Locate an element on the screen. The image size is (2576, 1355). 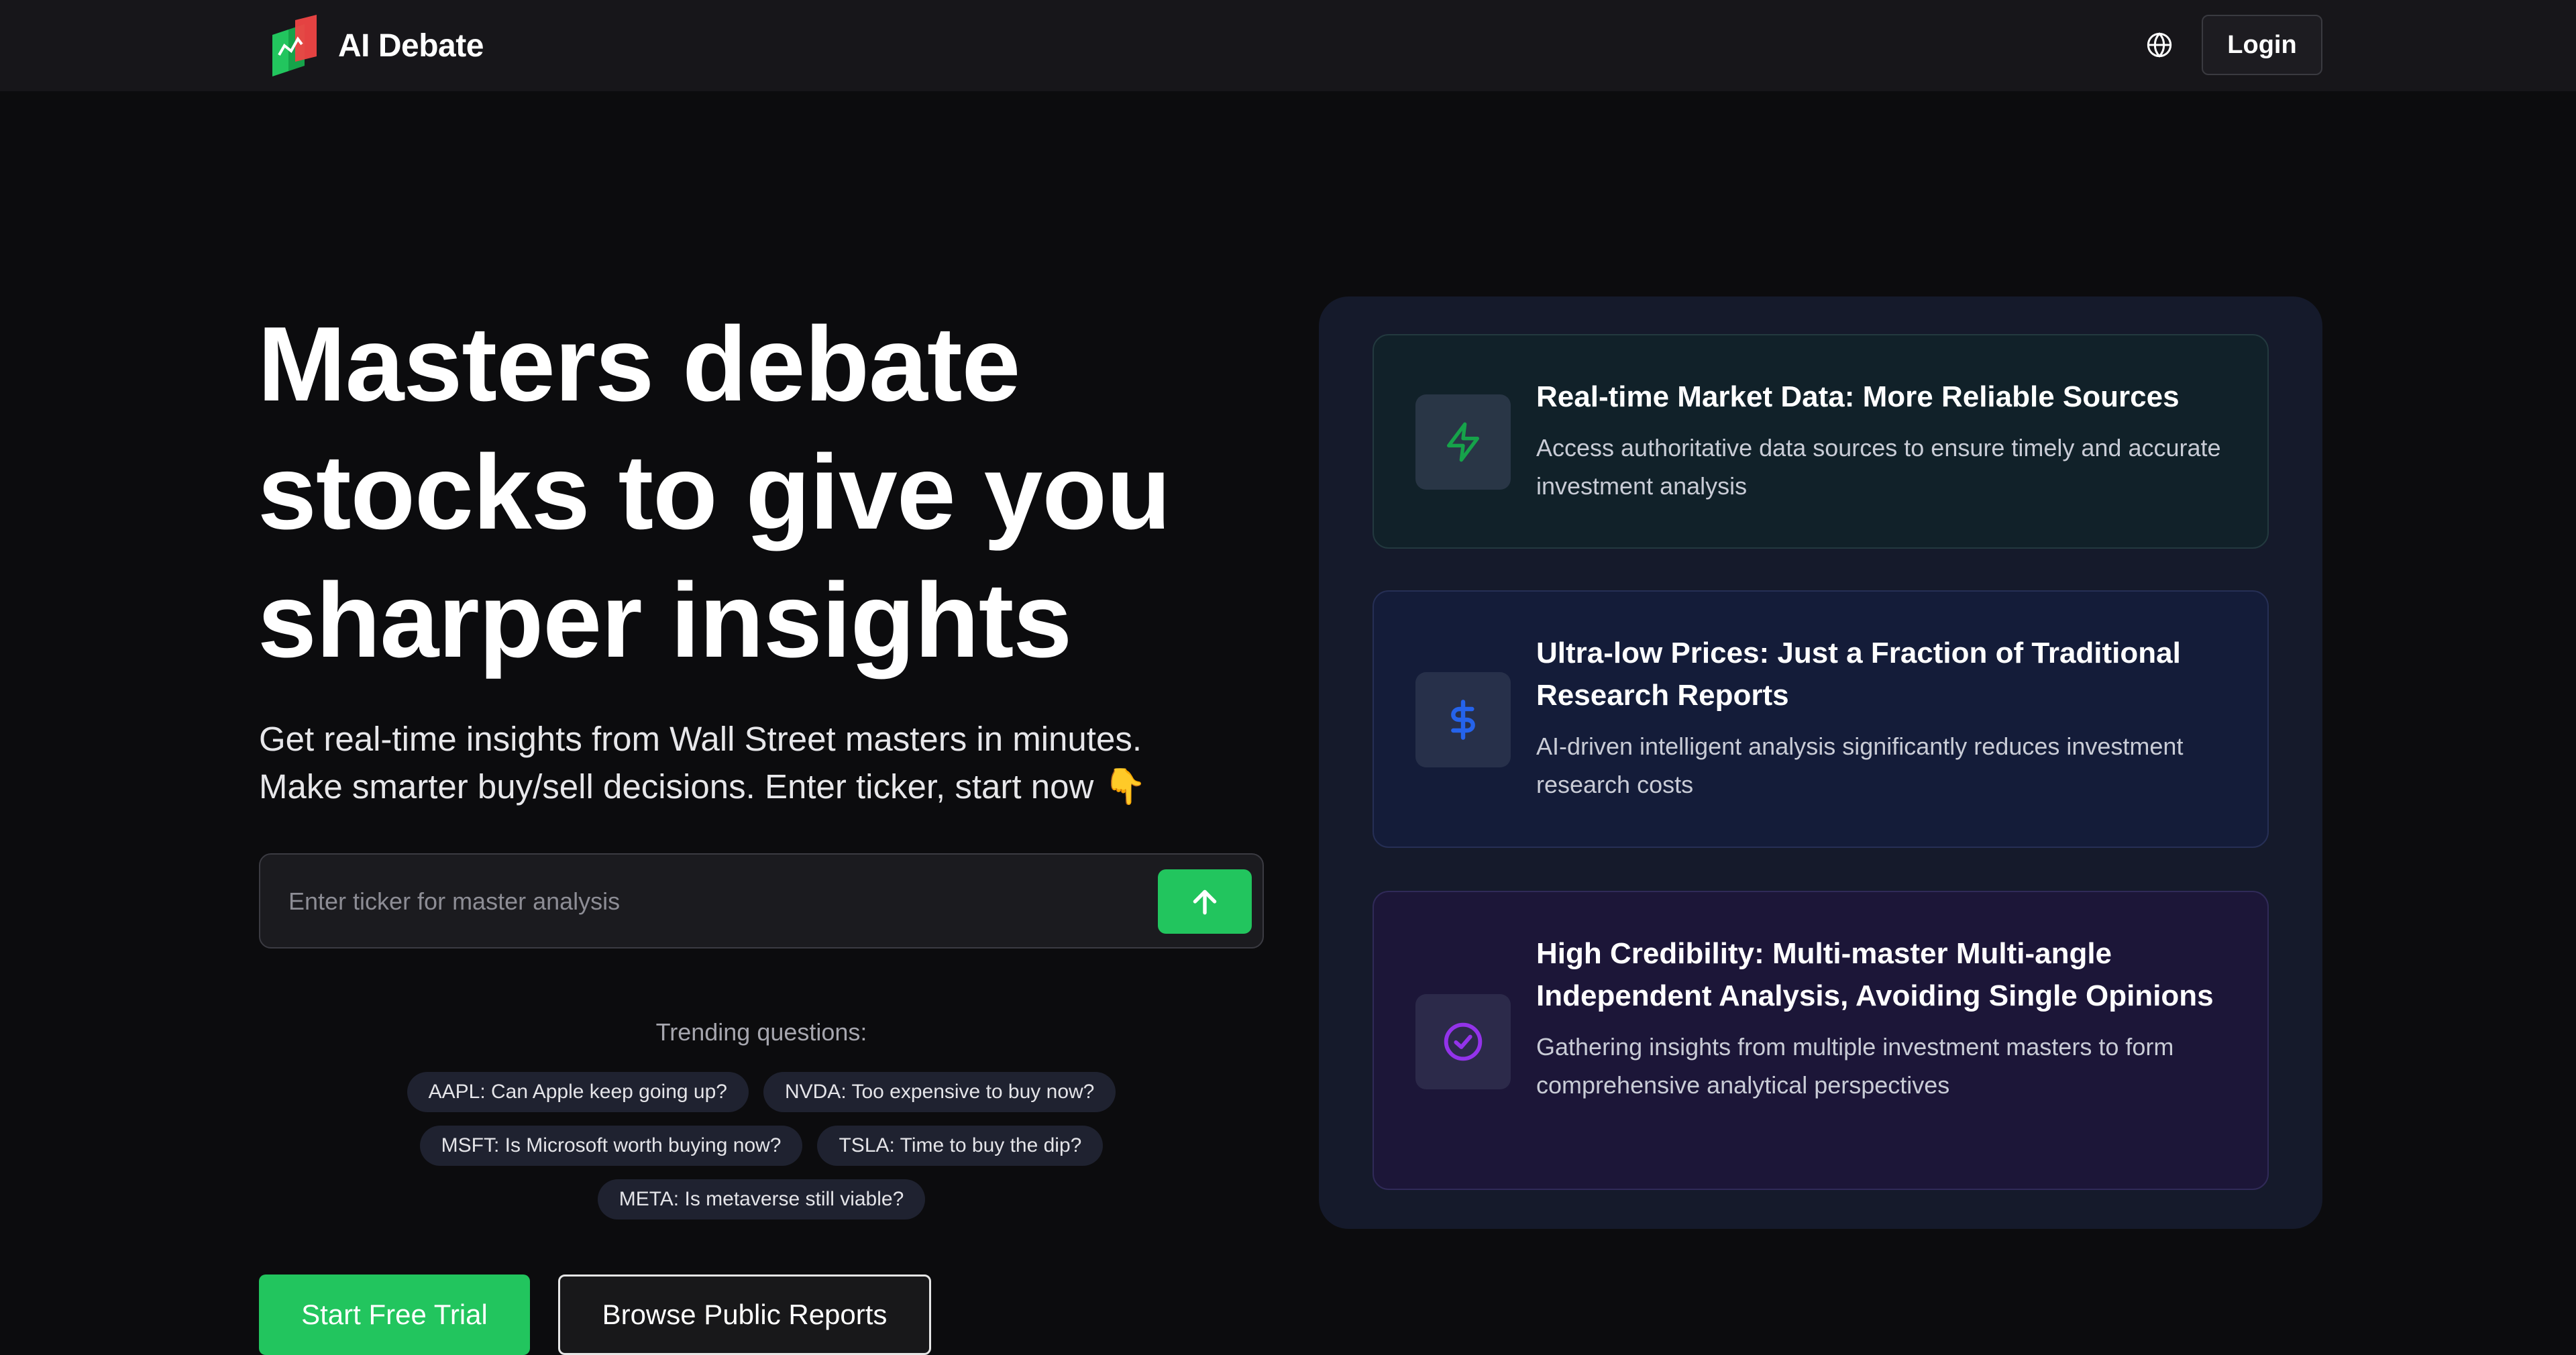
trending-questions-row: META: Is metaverse still viable? is located at coordinates (761, 1200).